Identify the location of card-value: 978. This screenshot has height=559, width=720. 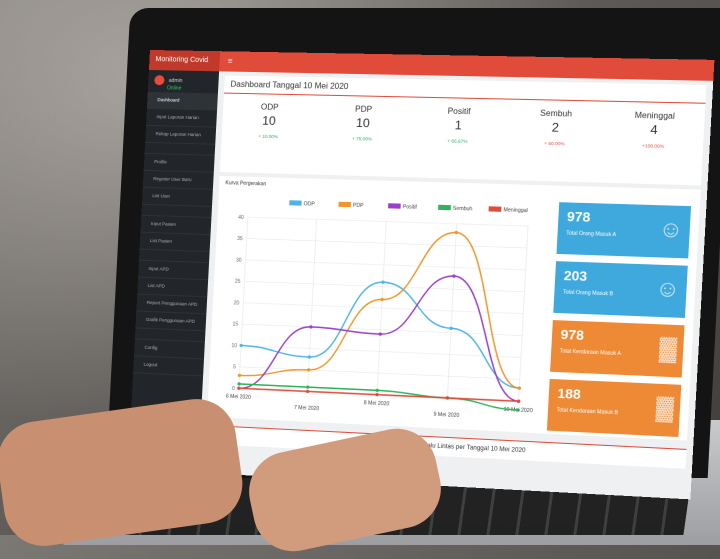
(572, 335).